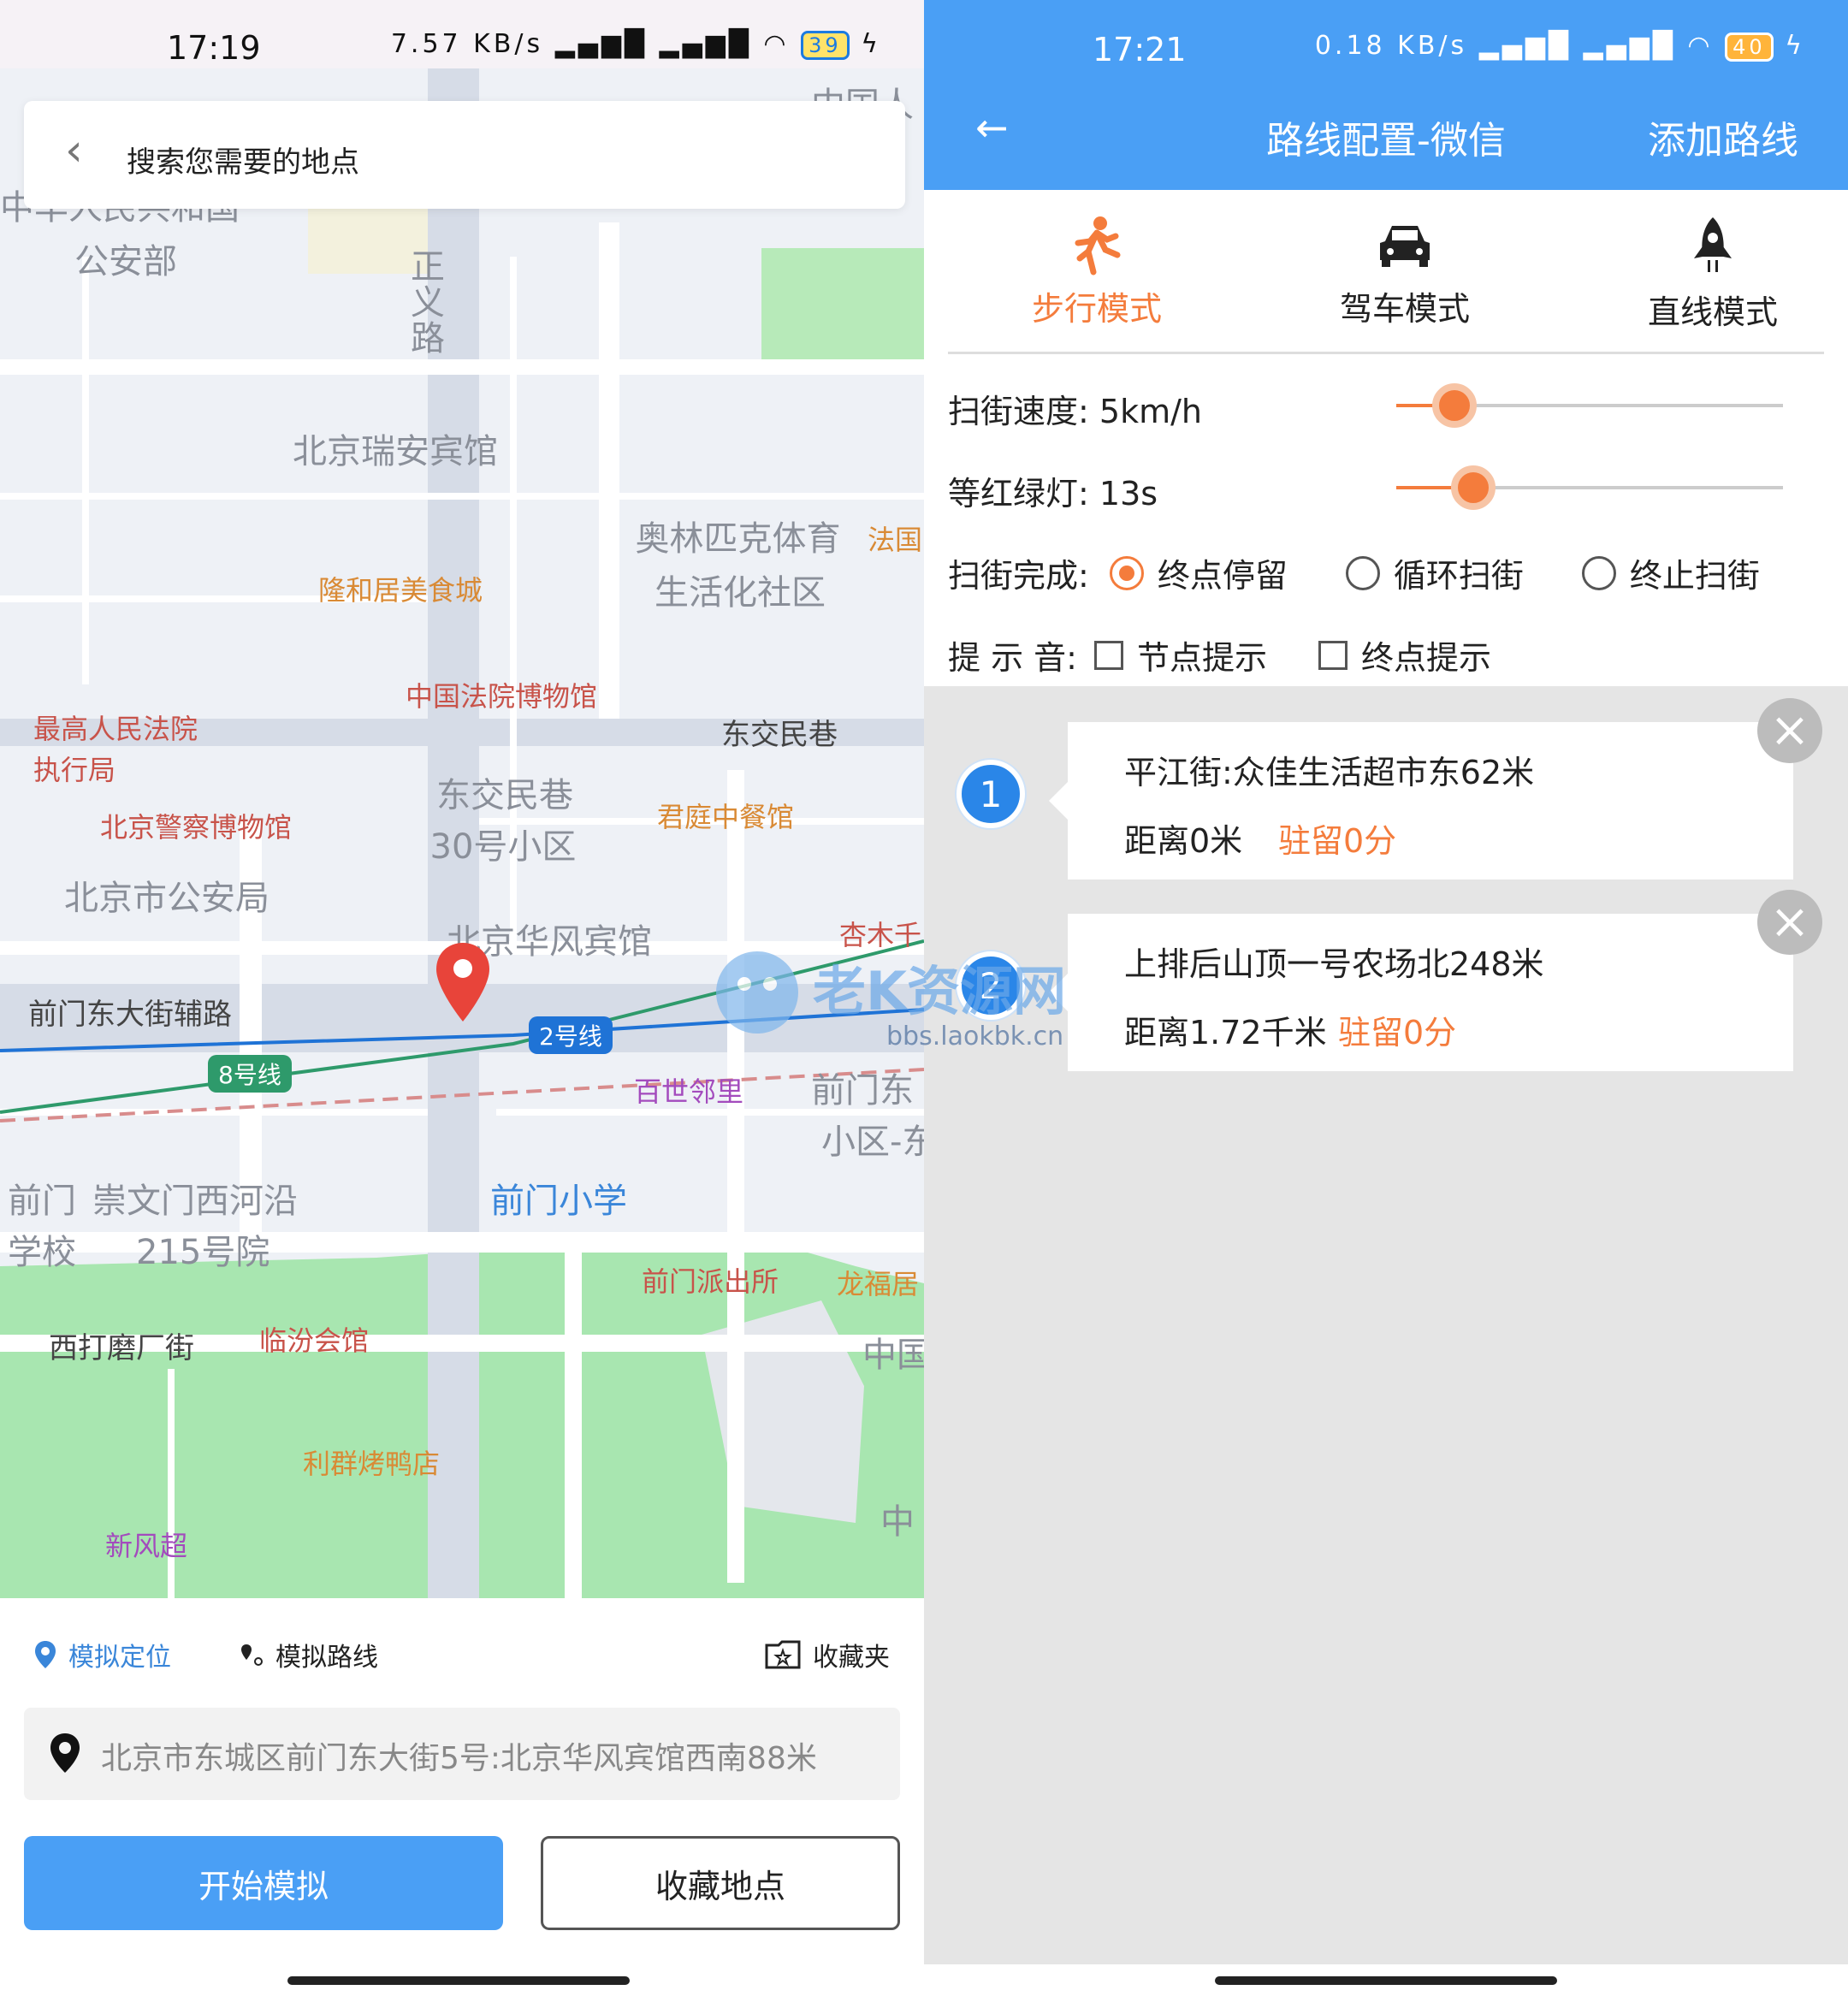 The height and width of the screenshot is (2002, 1848). What do you see at coordinates (1589, 487) in the screenshot?
I see `traffic-light-slider` at bounding box center [1589, 487].